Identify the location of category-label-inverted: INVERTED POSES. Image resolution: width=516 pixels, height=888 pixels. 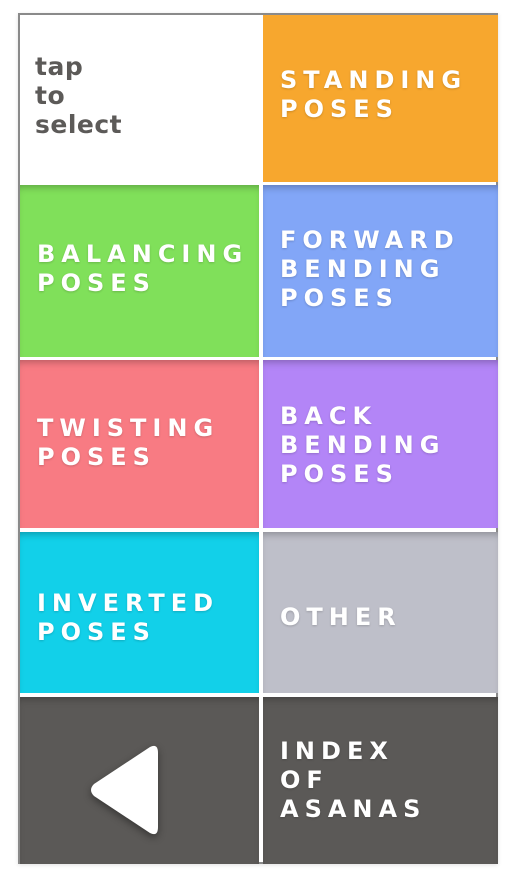
(128, 617).